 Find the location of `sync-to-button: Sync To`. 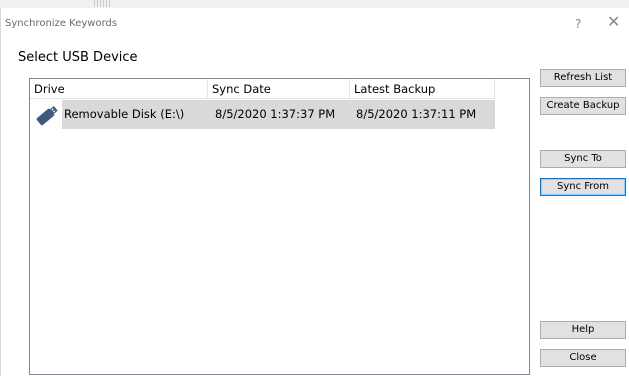

sync-to-button: Sync To is located at coordinates (583, 159).